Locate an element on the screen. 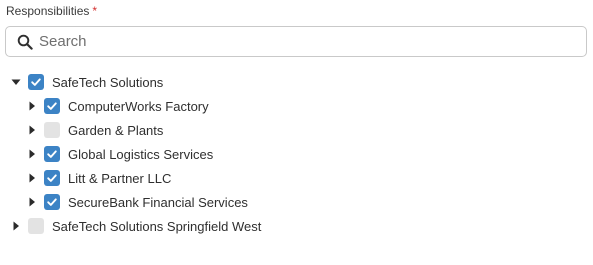 This screenshot has height=265, width=593. tree-child-node: Garden & Plants is located at coordinates (94, 130).